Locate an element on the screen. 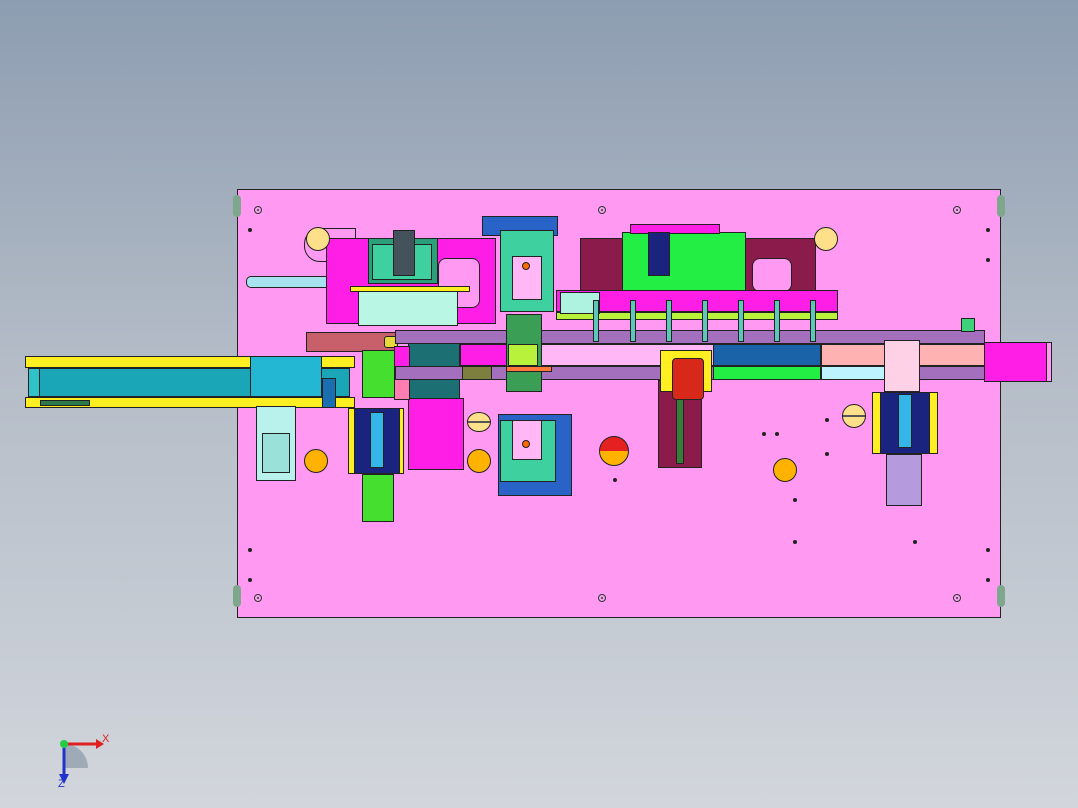 The image size is (1078, 808). foot-bottom-right is located at coordinates (1001, 596).